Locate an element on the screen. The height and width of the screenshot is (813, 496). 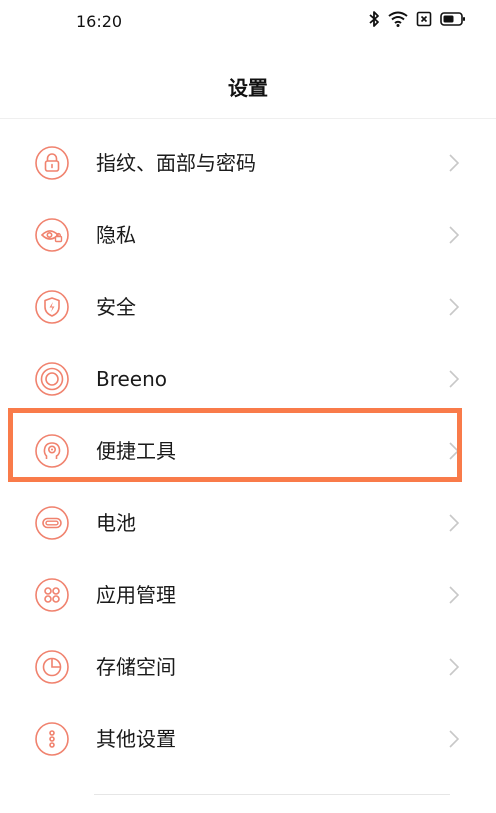
settings-item-security: 安全 is located at coordinates (248, 307).